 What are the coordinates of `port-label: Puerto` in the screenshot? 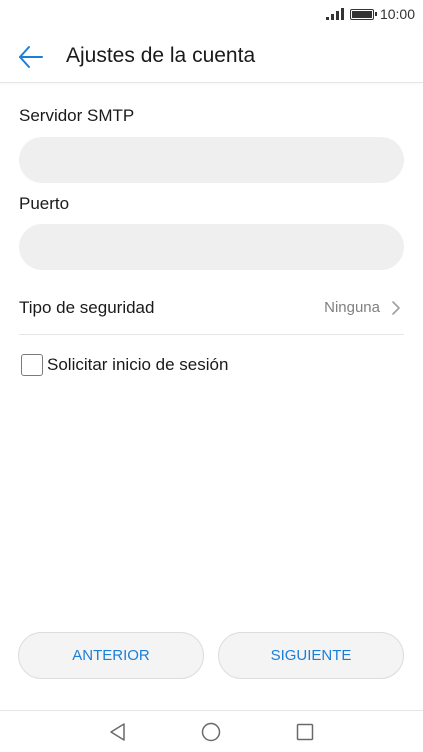 It's located at (44, 203).